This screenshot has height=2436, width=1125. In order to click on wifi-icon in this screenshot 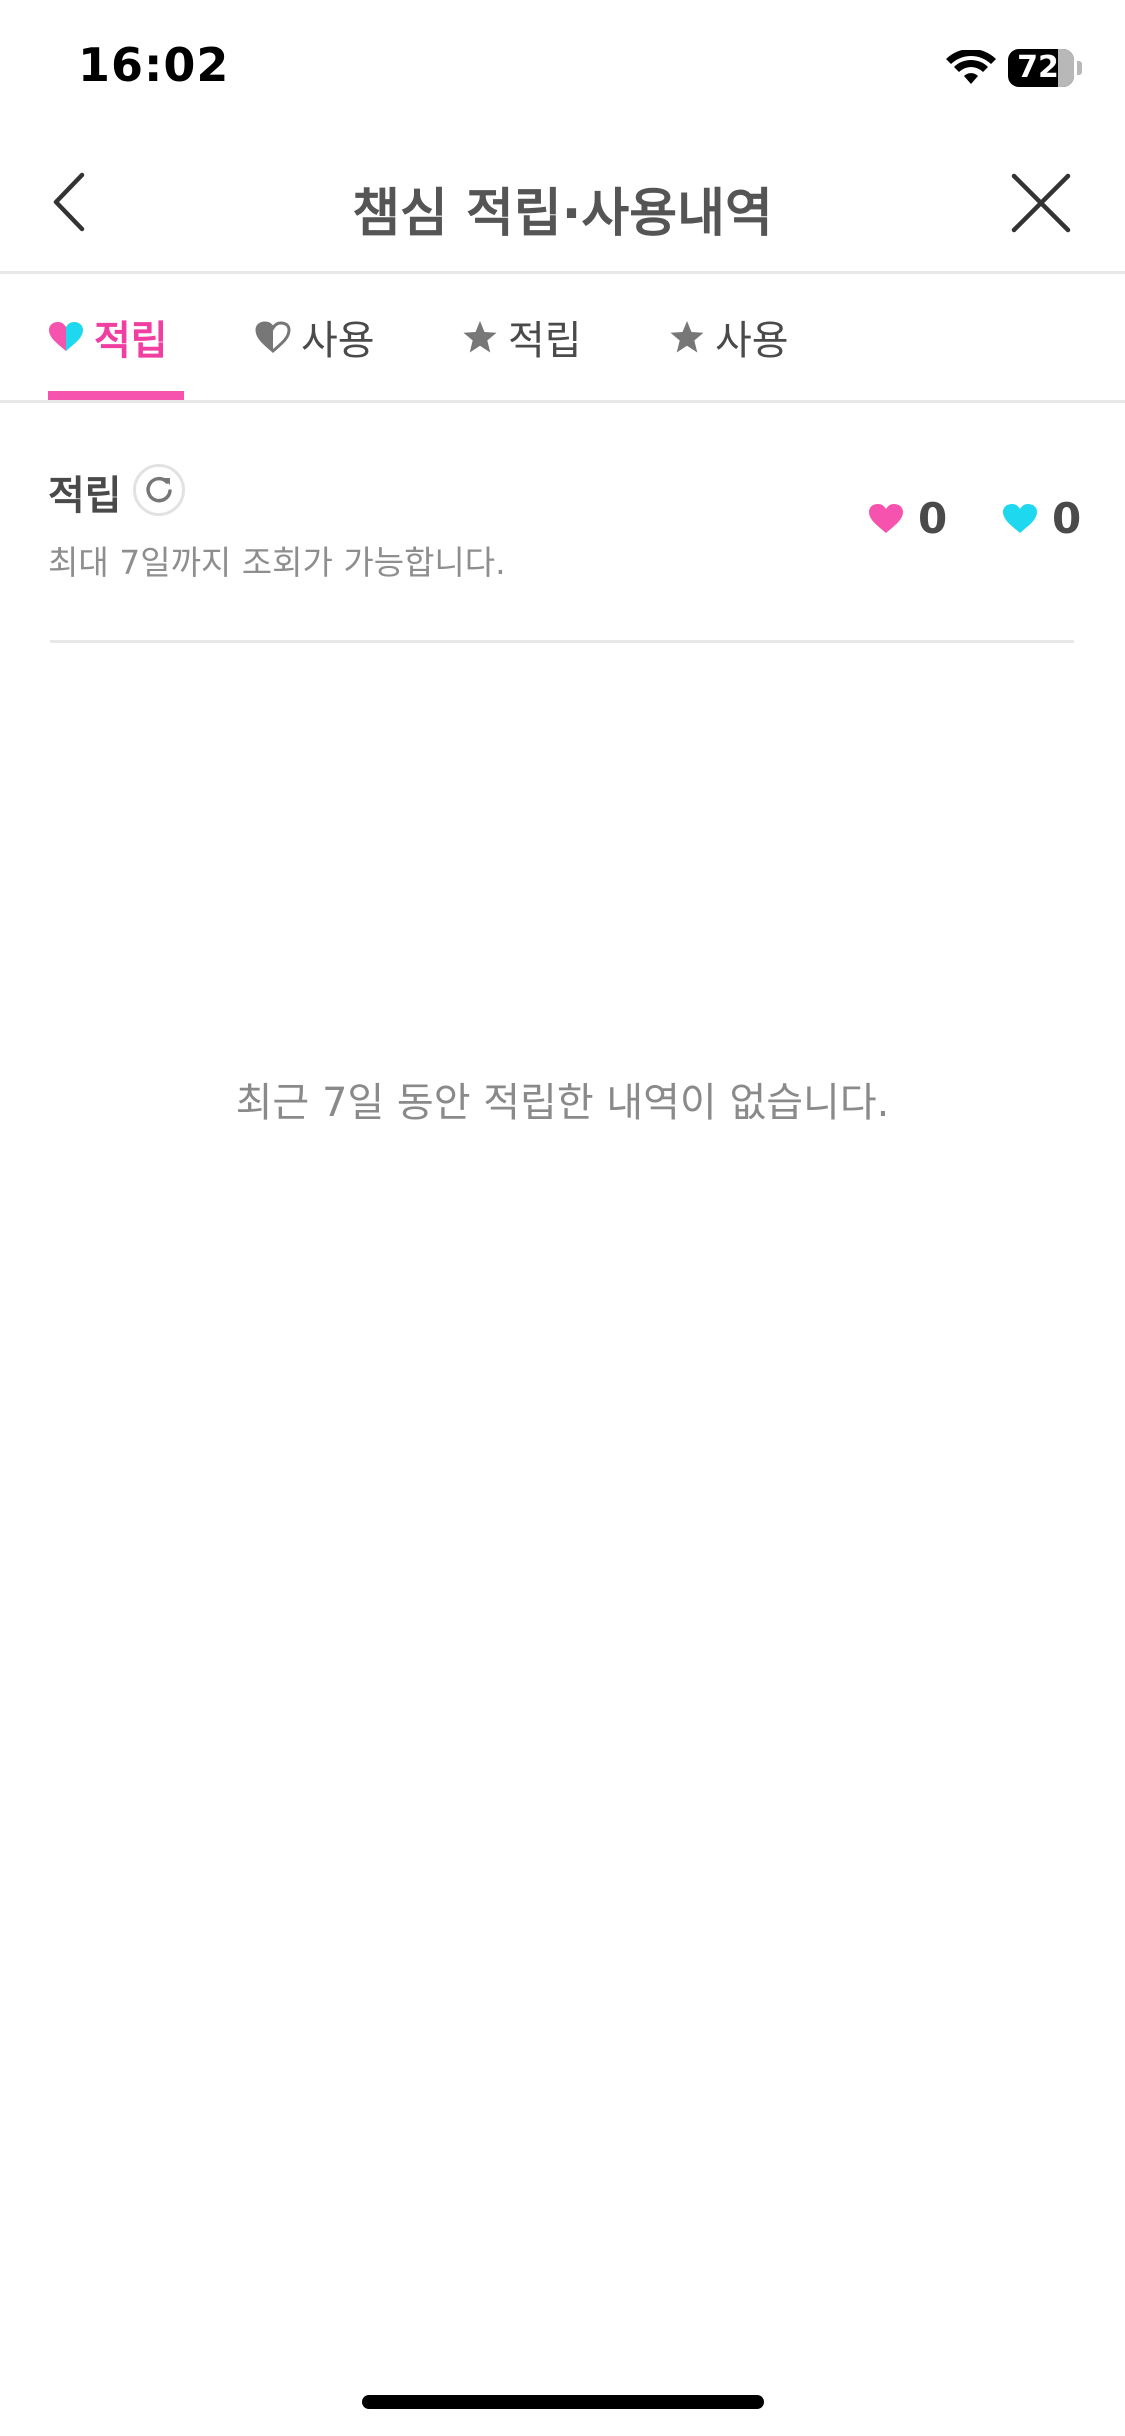, I will do `click(971, 67)`.